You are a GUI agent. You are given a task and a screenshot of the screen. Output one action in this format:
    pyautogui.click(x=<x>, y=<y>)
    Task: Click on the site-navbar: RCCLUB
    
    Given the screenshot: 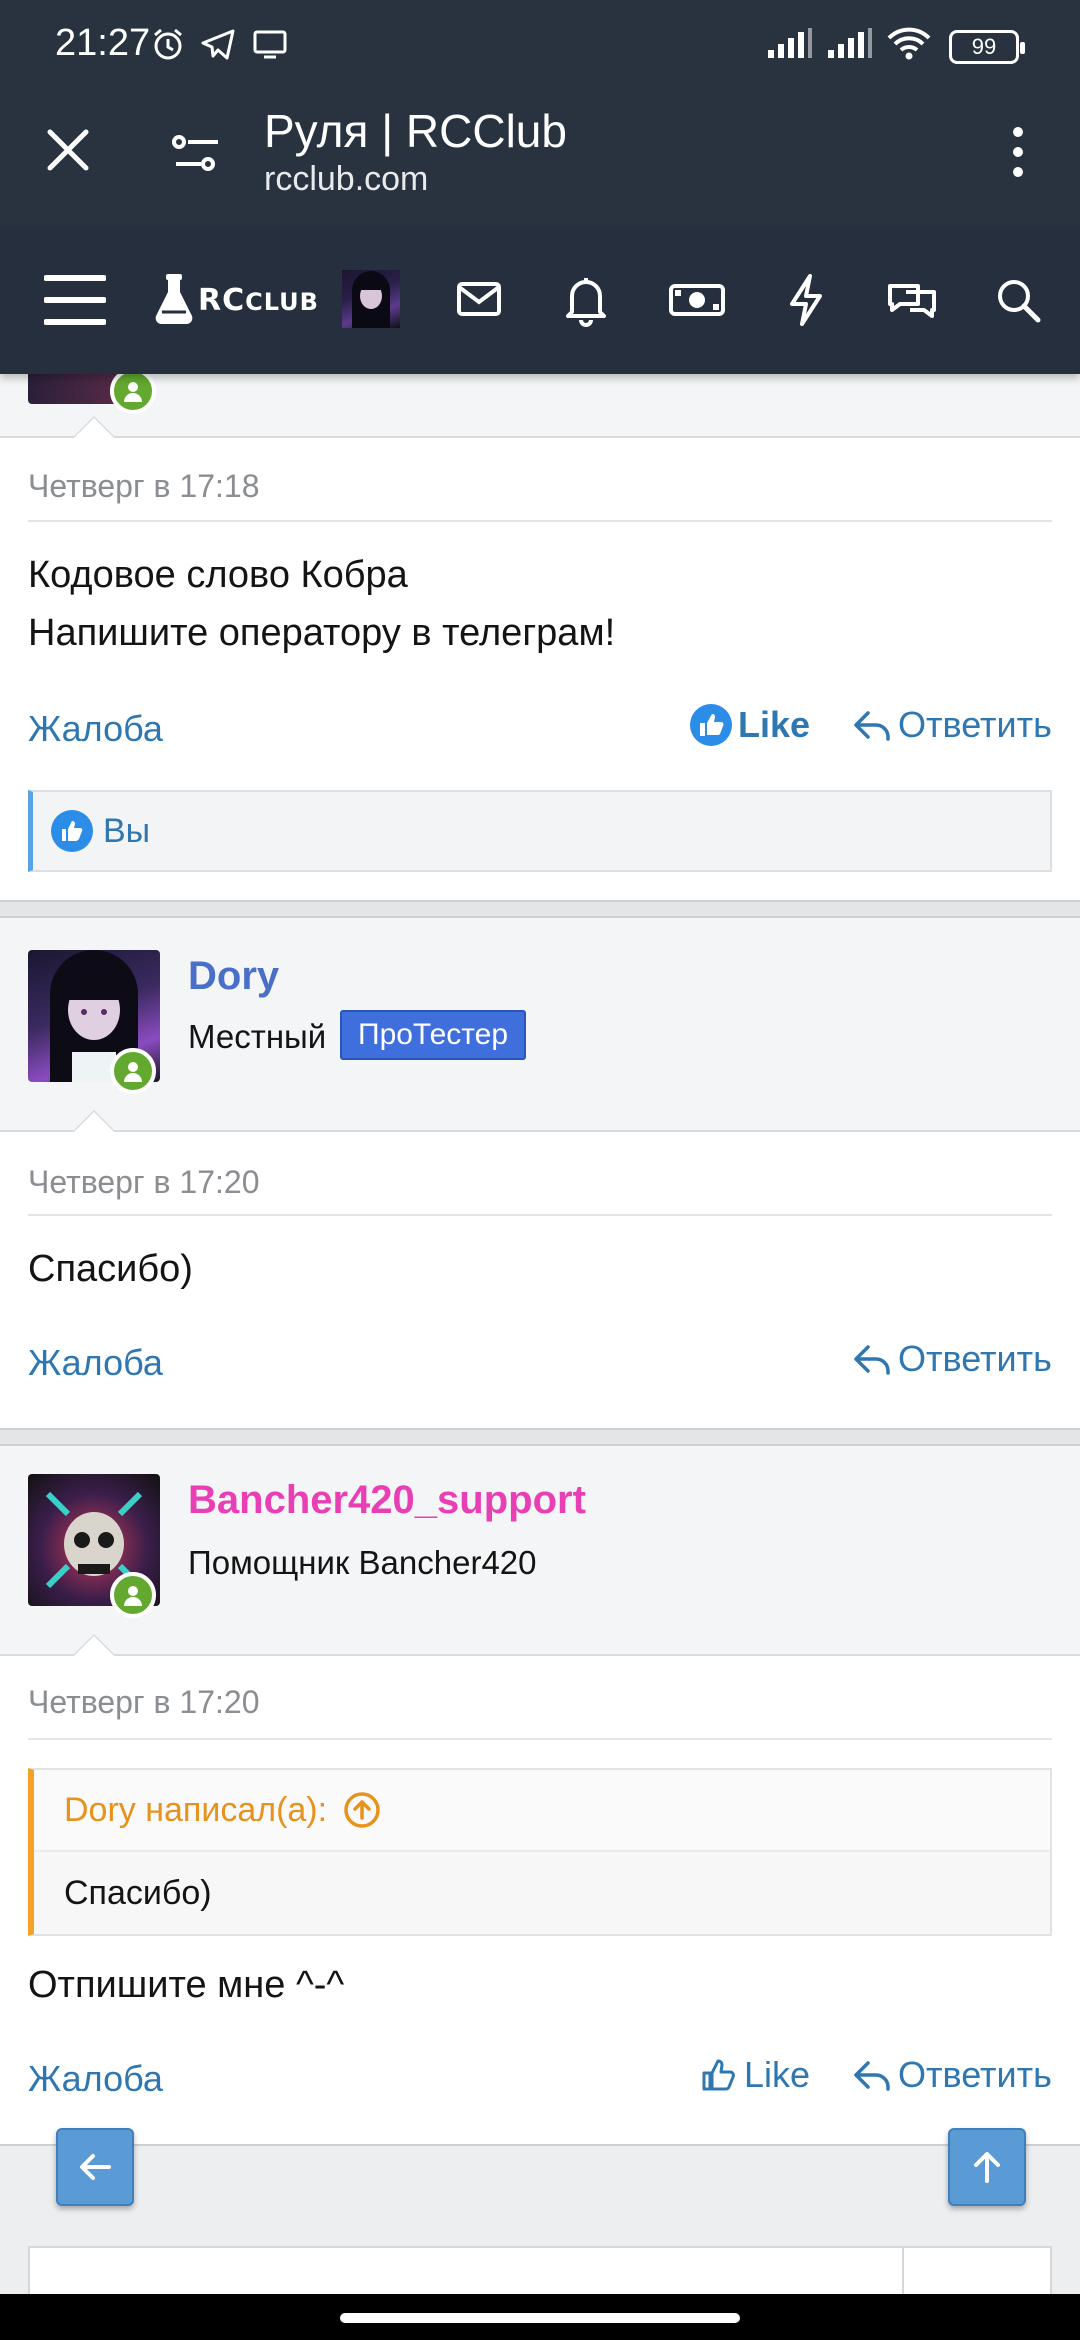 What is the action you would take?
    pyautogui.click(x=540, y=301)
    